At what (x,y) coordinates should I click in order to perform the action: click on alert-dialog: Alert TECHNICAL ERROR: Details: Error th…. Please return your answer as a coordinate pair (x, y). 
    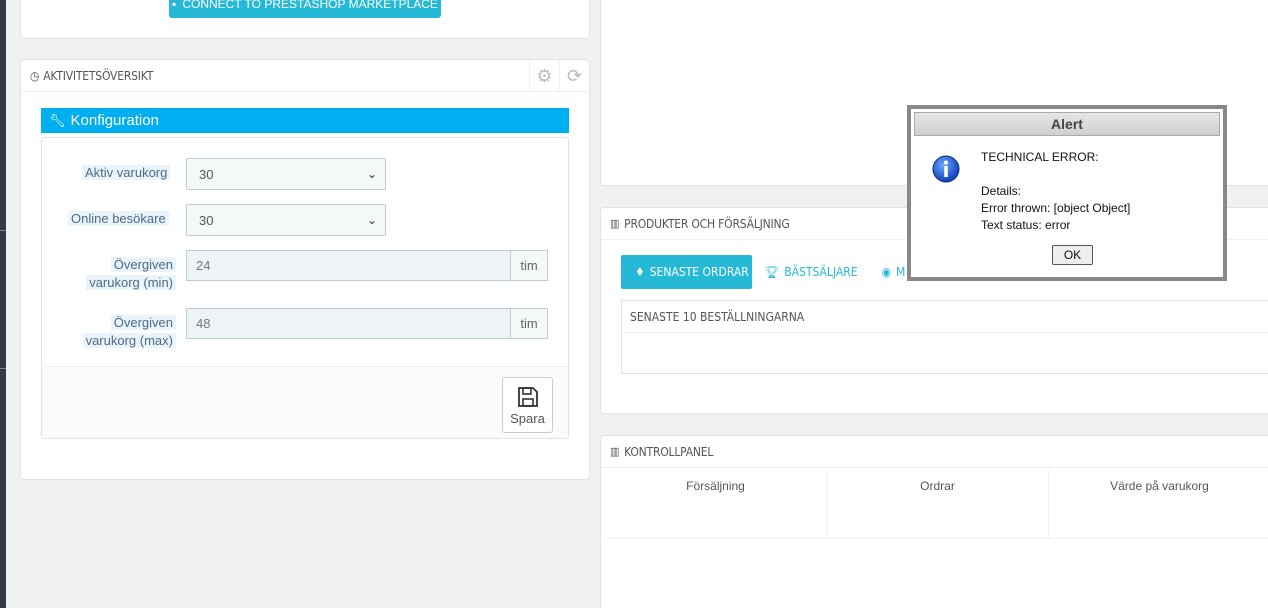
    Looking at the image, I should click on (1067, 193).